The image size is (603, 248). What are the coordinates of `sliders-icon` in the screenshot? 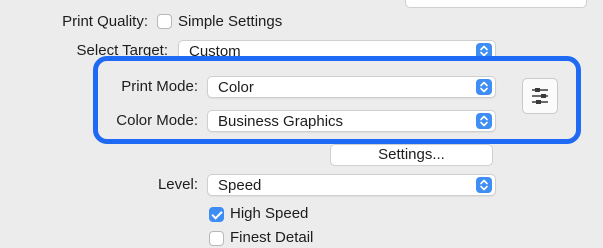 It's located at (540, 96).